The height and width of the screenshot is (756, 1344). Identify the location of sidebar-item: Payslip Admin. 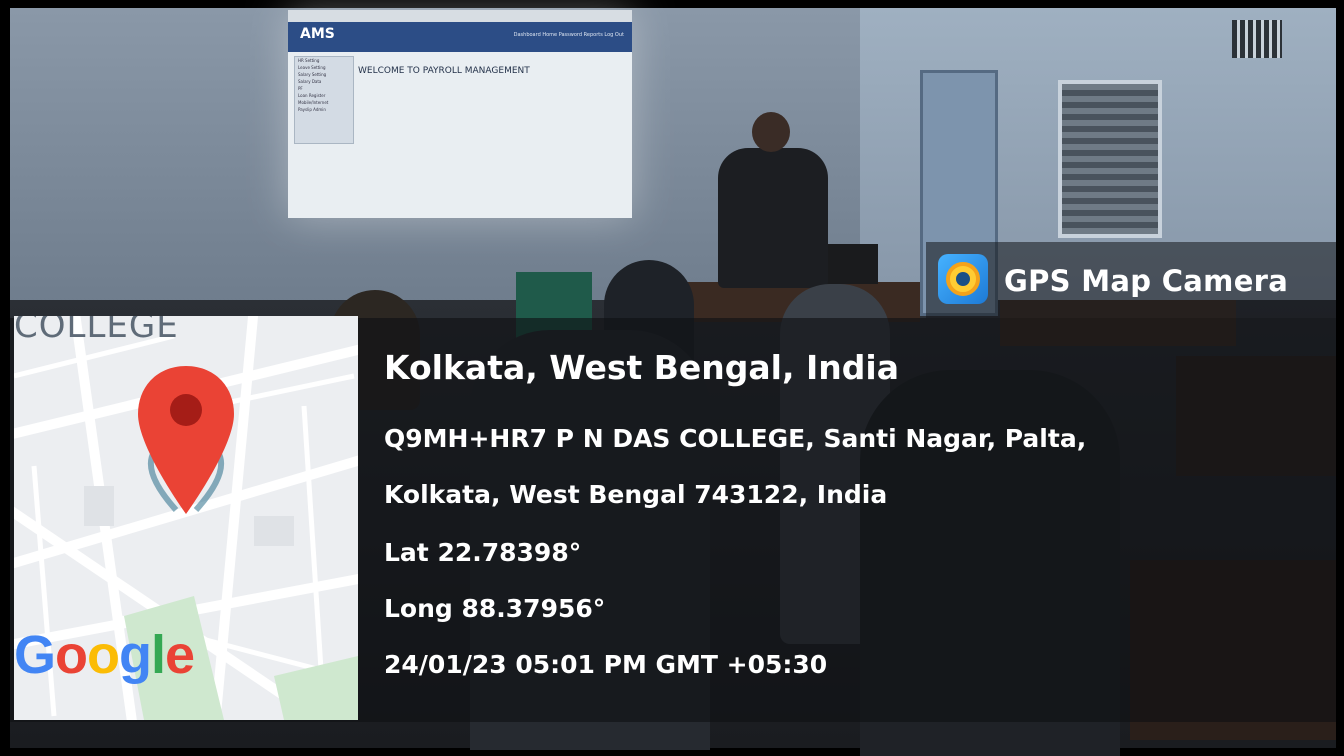
(312, 109).